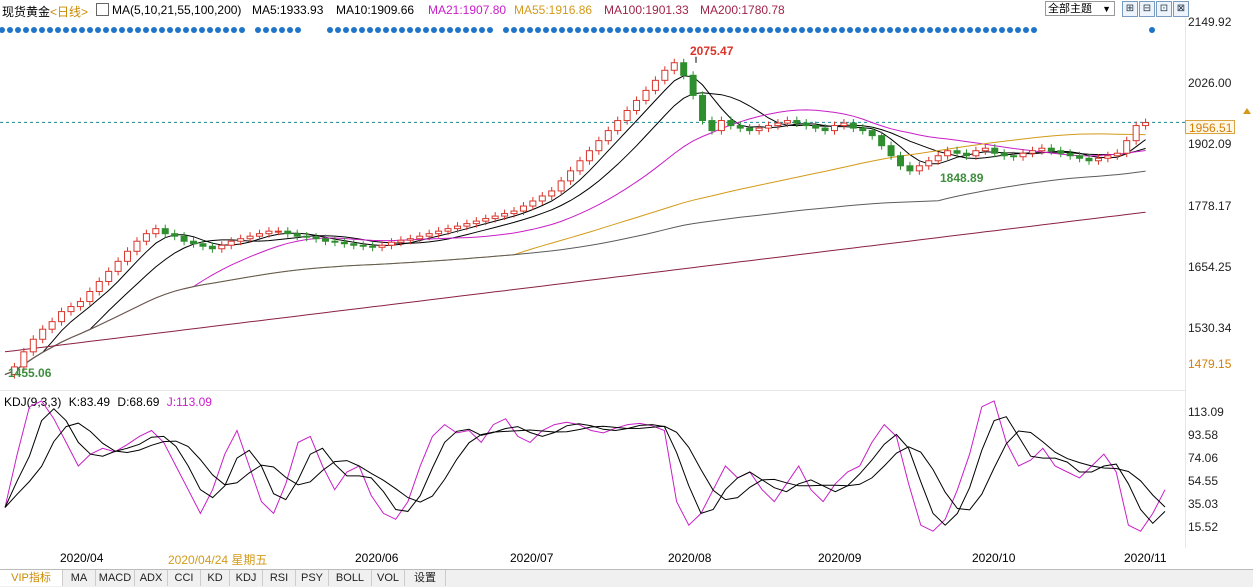 The image size is (1253, 587). Describe the element at coordinates (1181, 9) in the screenshot. I see `expand-button: ⊠` at that location.